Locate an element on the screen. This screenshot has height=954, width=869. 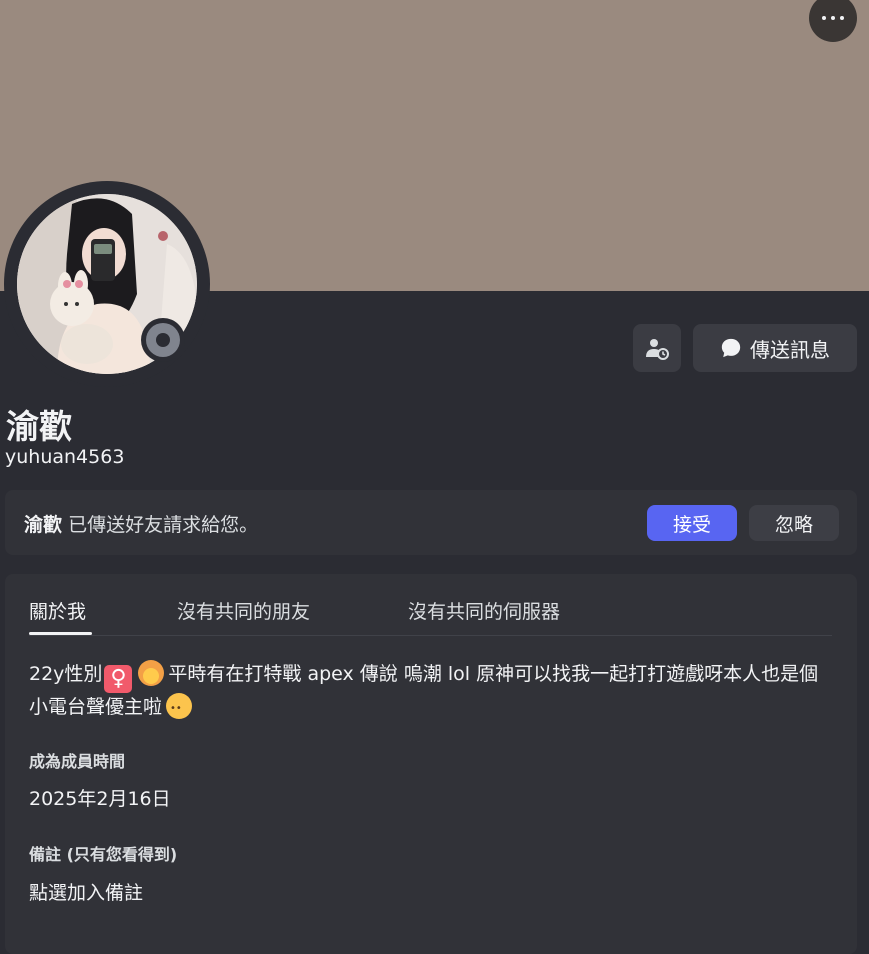
note-title: 備註 (只有您看得到) is located at coordinates (103, 854).